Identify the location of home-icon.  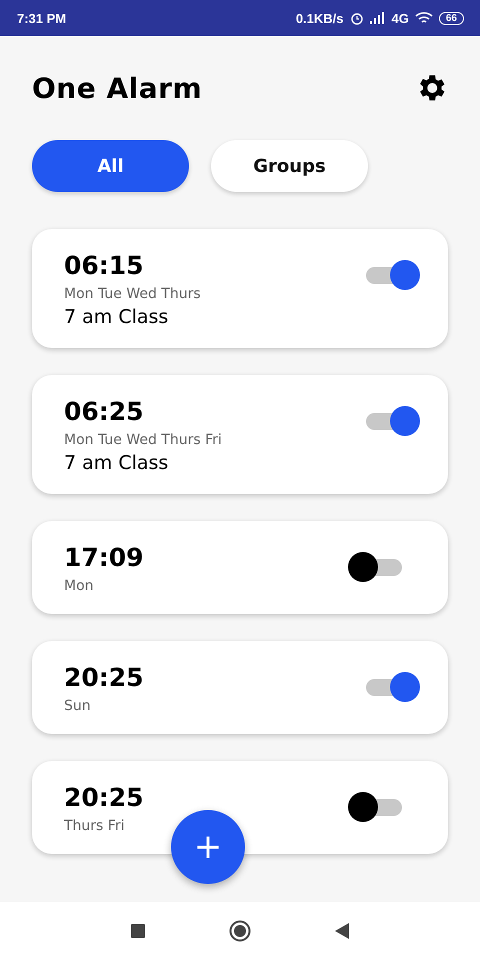
(240, 931).